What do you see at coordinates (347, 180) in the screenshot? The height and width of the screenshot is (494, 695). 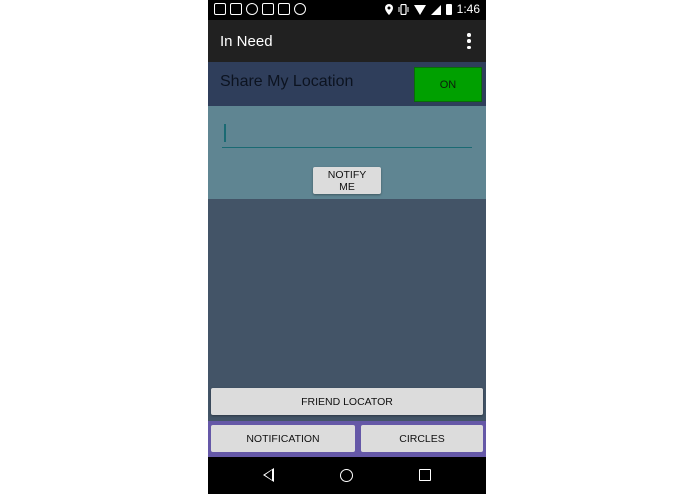 I see `notify-me-button: NOTIFY ME` at bounding box center [347, 180].